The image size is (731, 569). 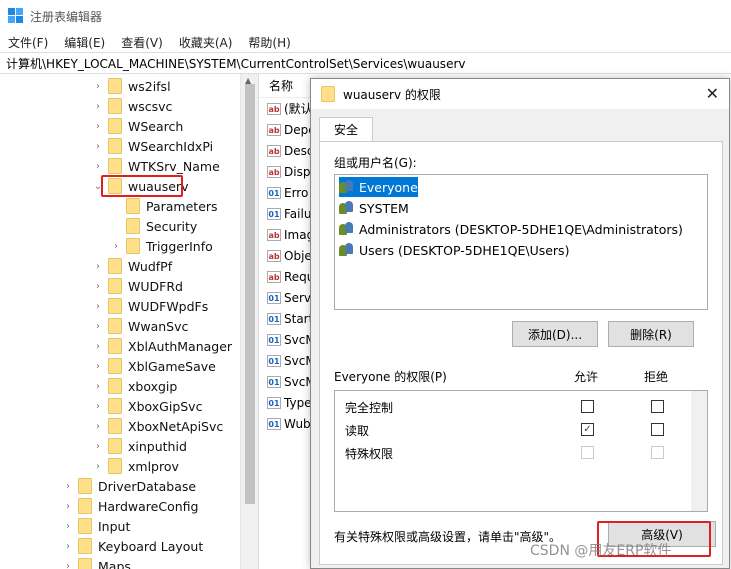 What do you see at coordinates (135, 466) in the screenshot?
I see `tree-item: › xmlprov` at bounding box center [135, 466].